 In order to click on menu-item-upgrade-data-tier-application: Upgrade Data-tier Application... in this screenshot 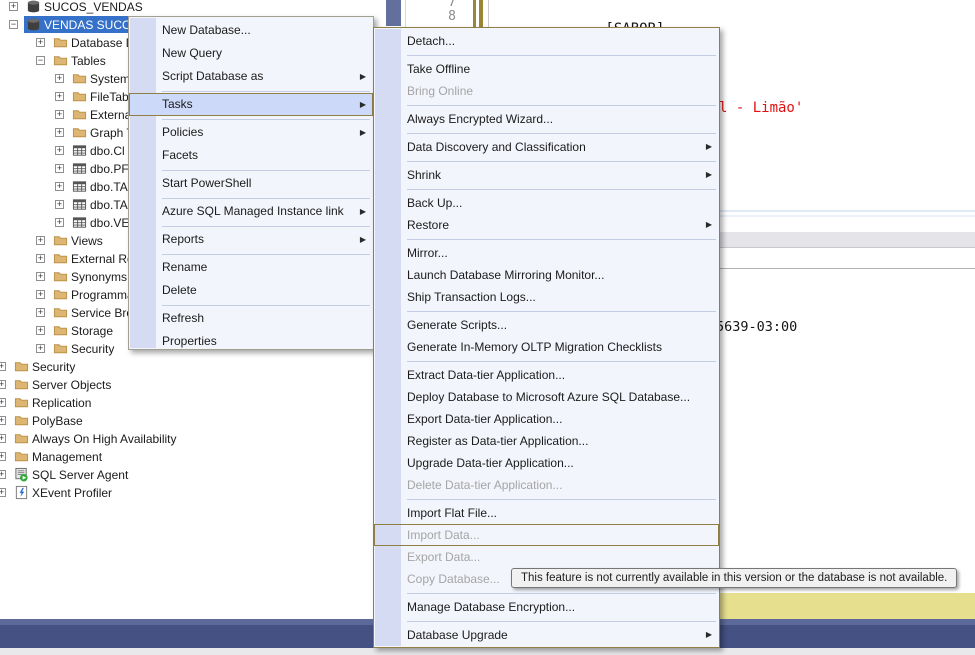, I will do `click(546, 463)`.